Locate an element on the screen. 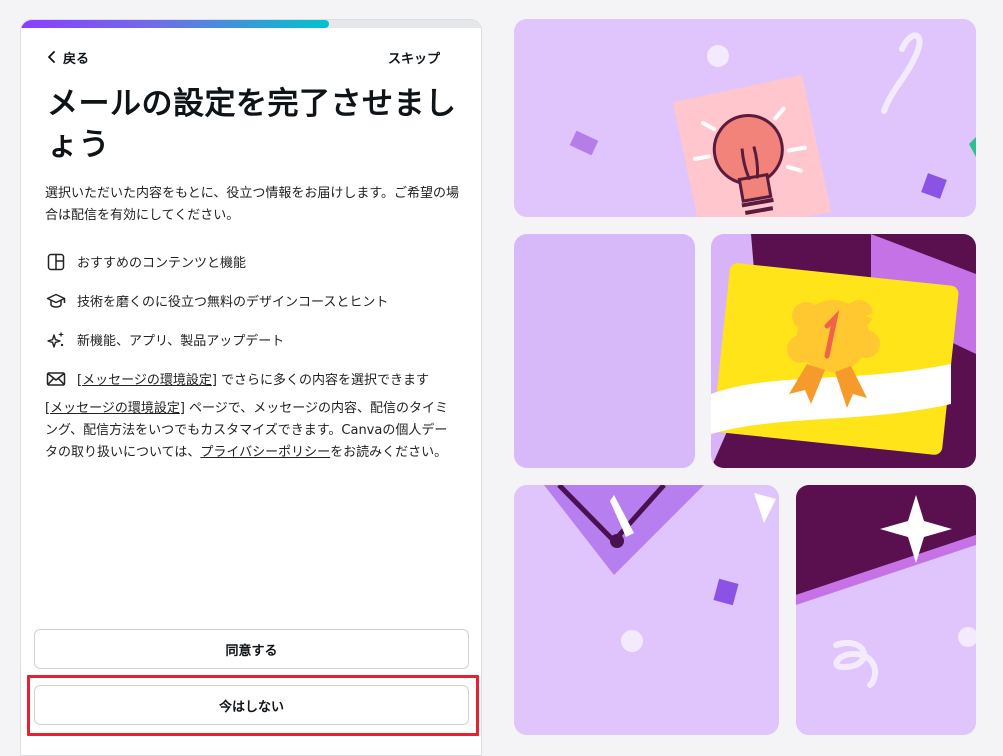 The image size is (1003, 756). illustration-tile-lightbulb is located at coordinates (745, 118).